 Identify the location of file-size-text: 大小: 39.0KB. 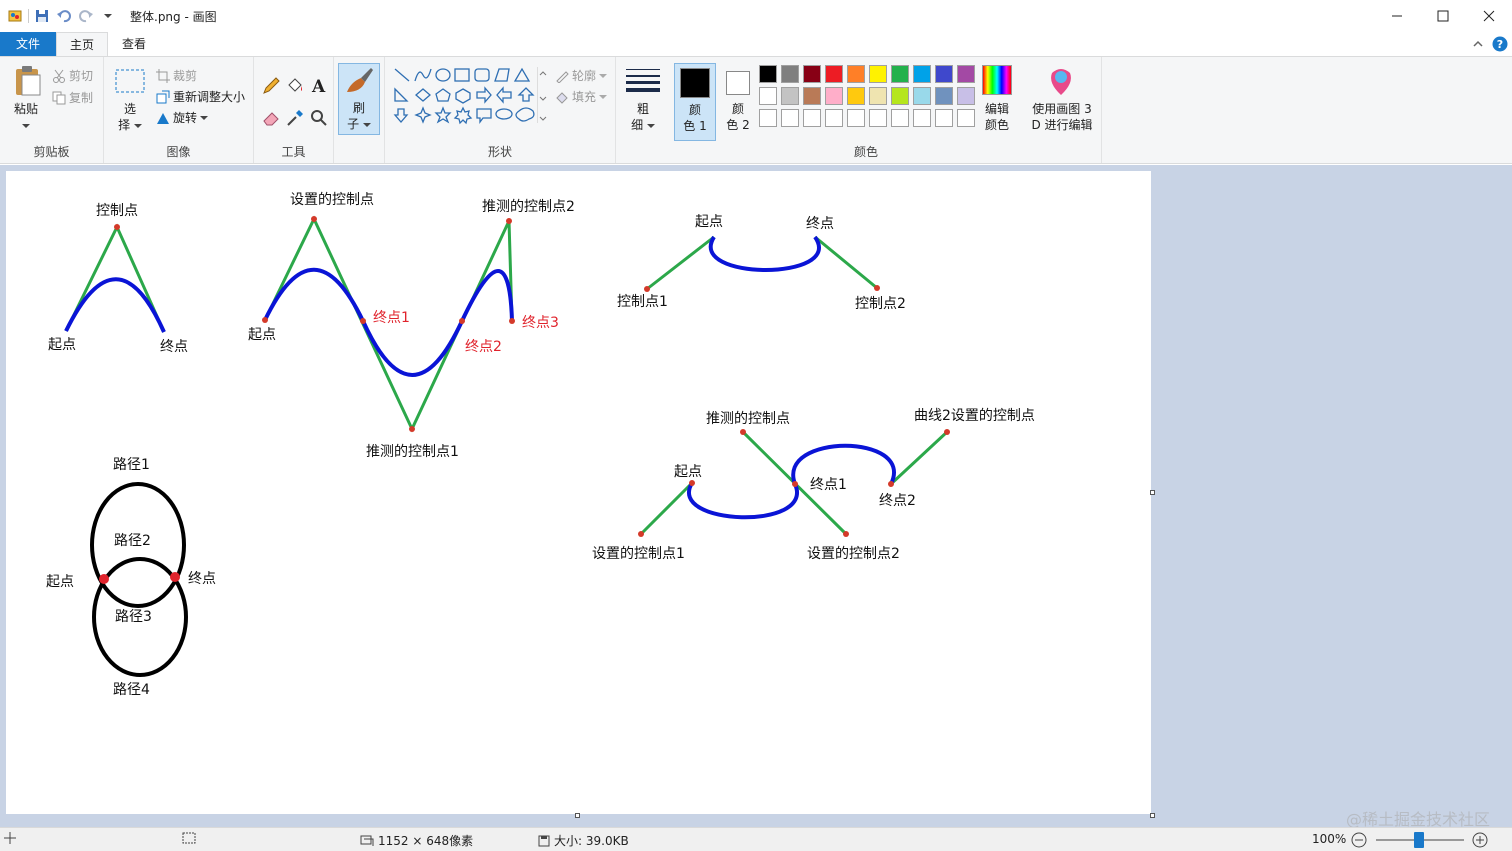
(591, 841).